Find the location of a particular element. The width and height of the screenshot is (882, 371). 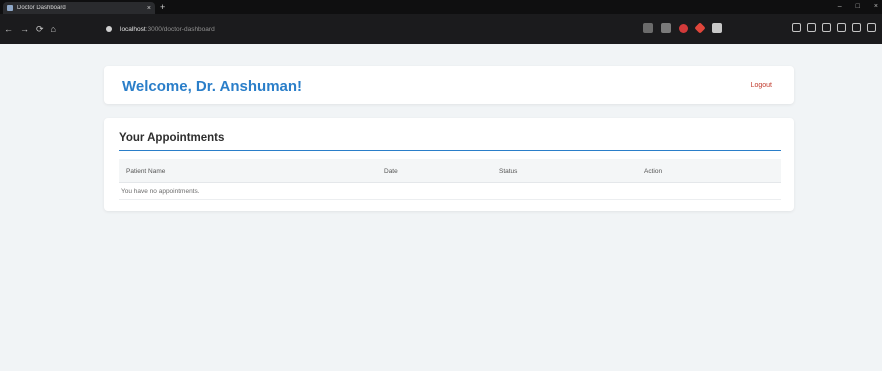

tab-close-icon: × is located at coordinates (149, 8).